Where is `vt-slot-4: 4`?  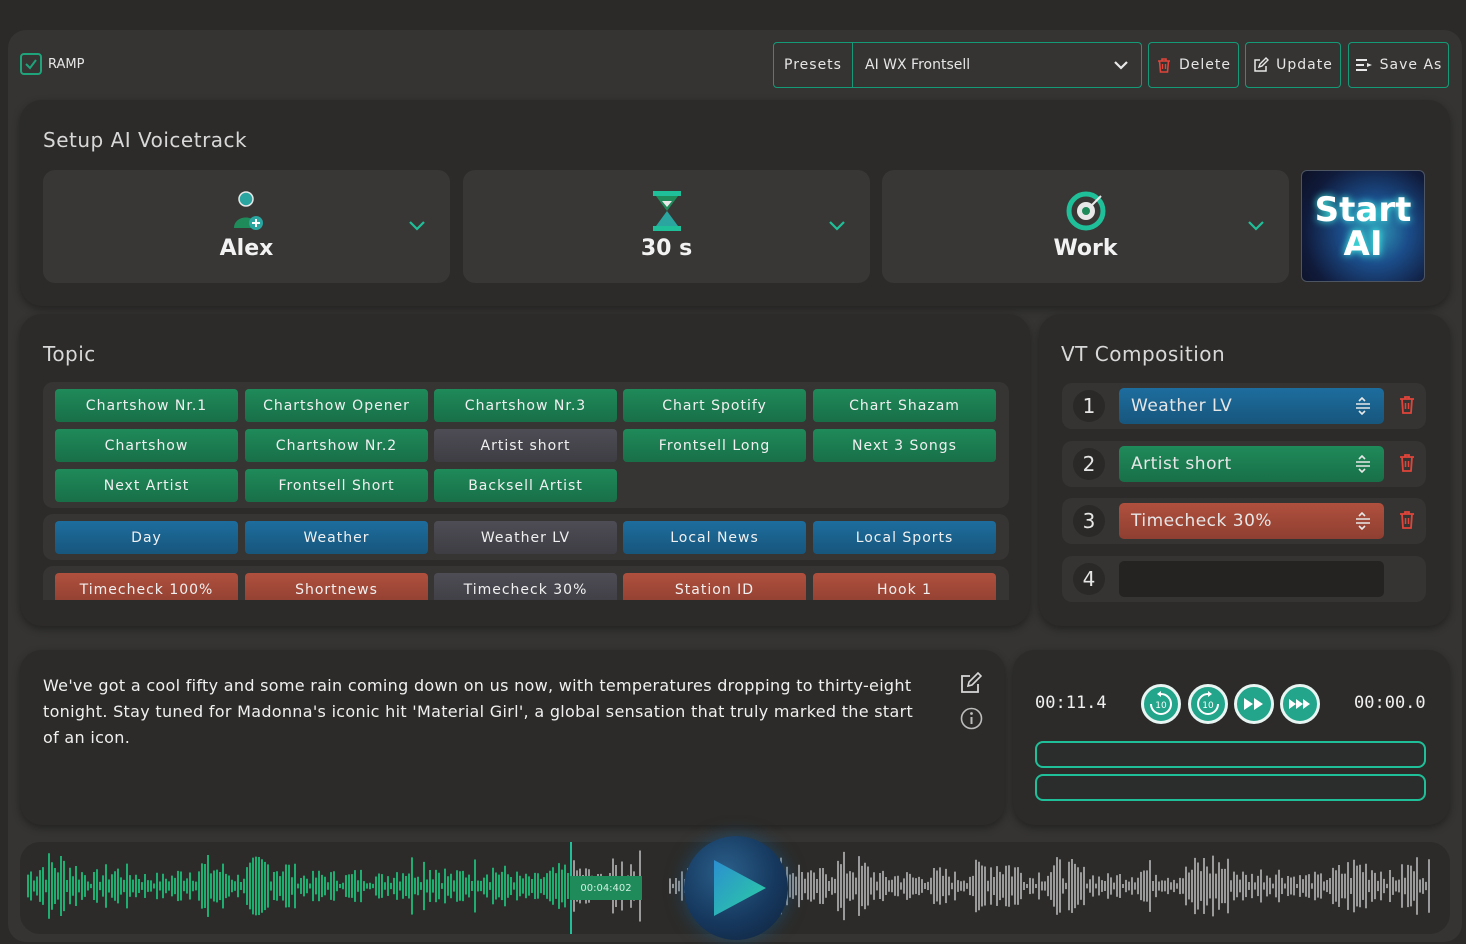
vt-slot-4: 4 is located at coordinates (1244, 579).